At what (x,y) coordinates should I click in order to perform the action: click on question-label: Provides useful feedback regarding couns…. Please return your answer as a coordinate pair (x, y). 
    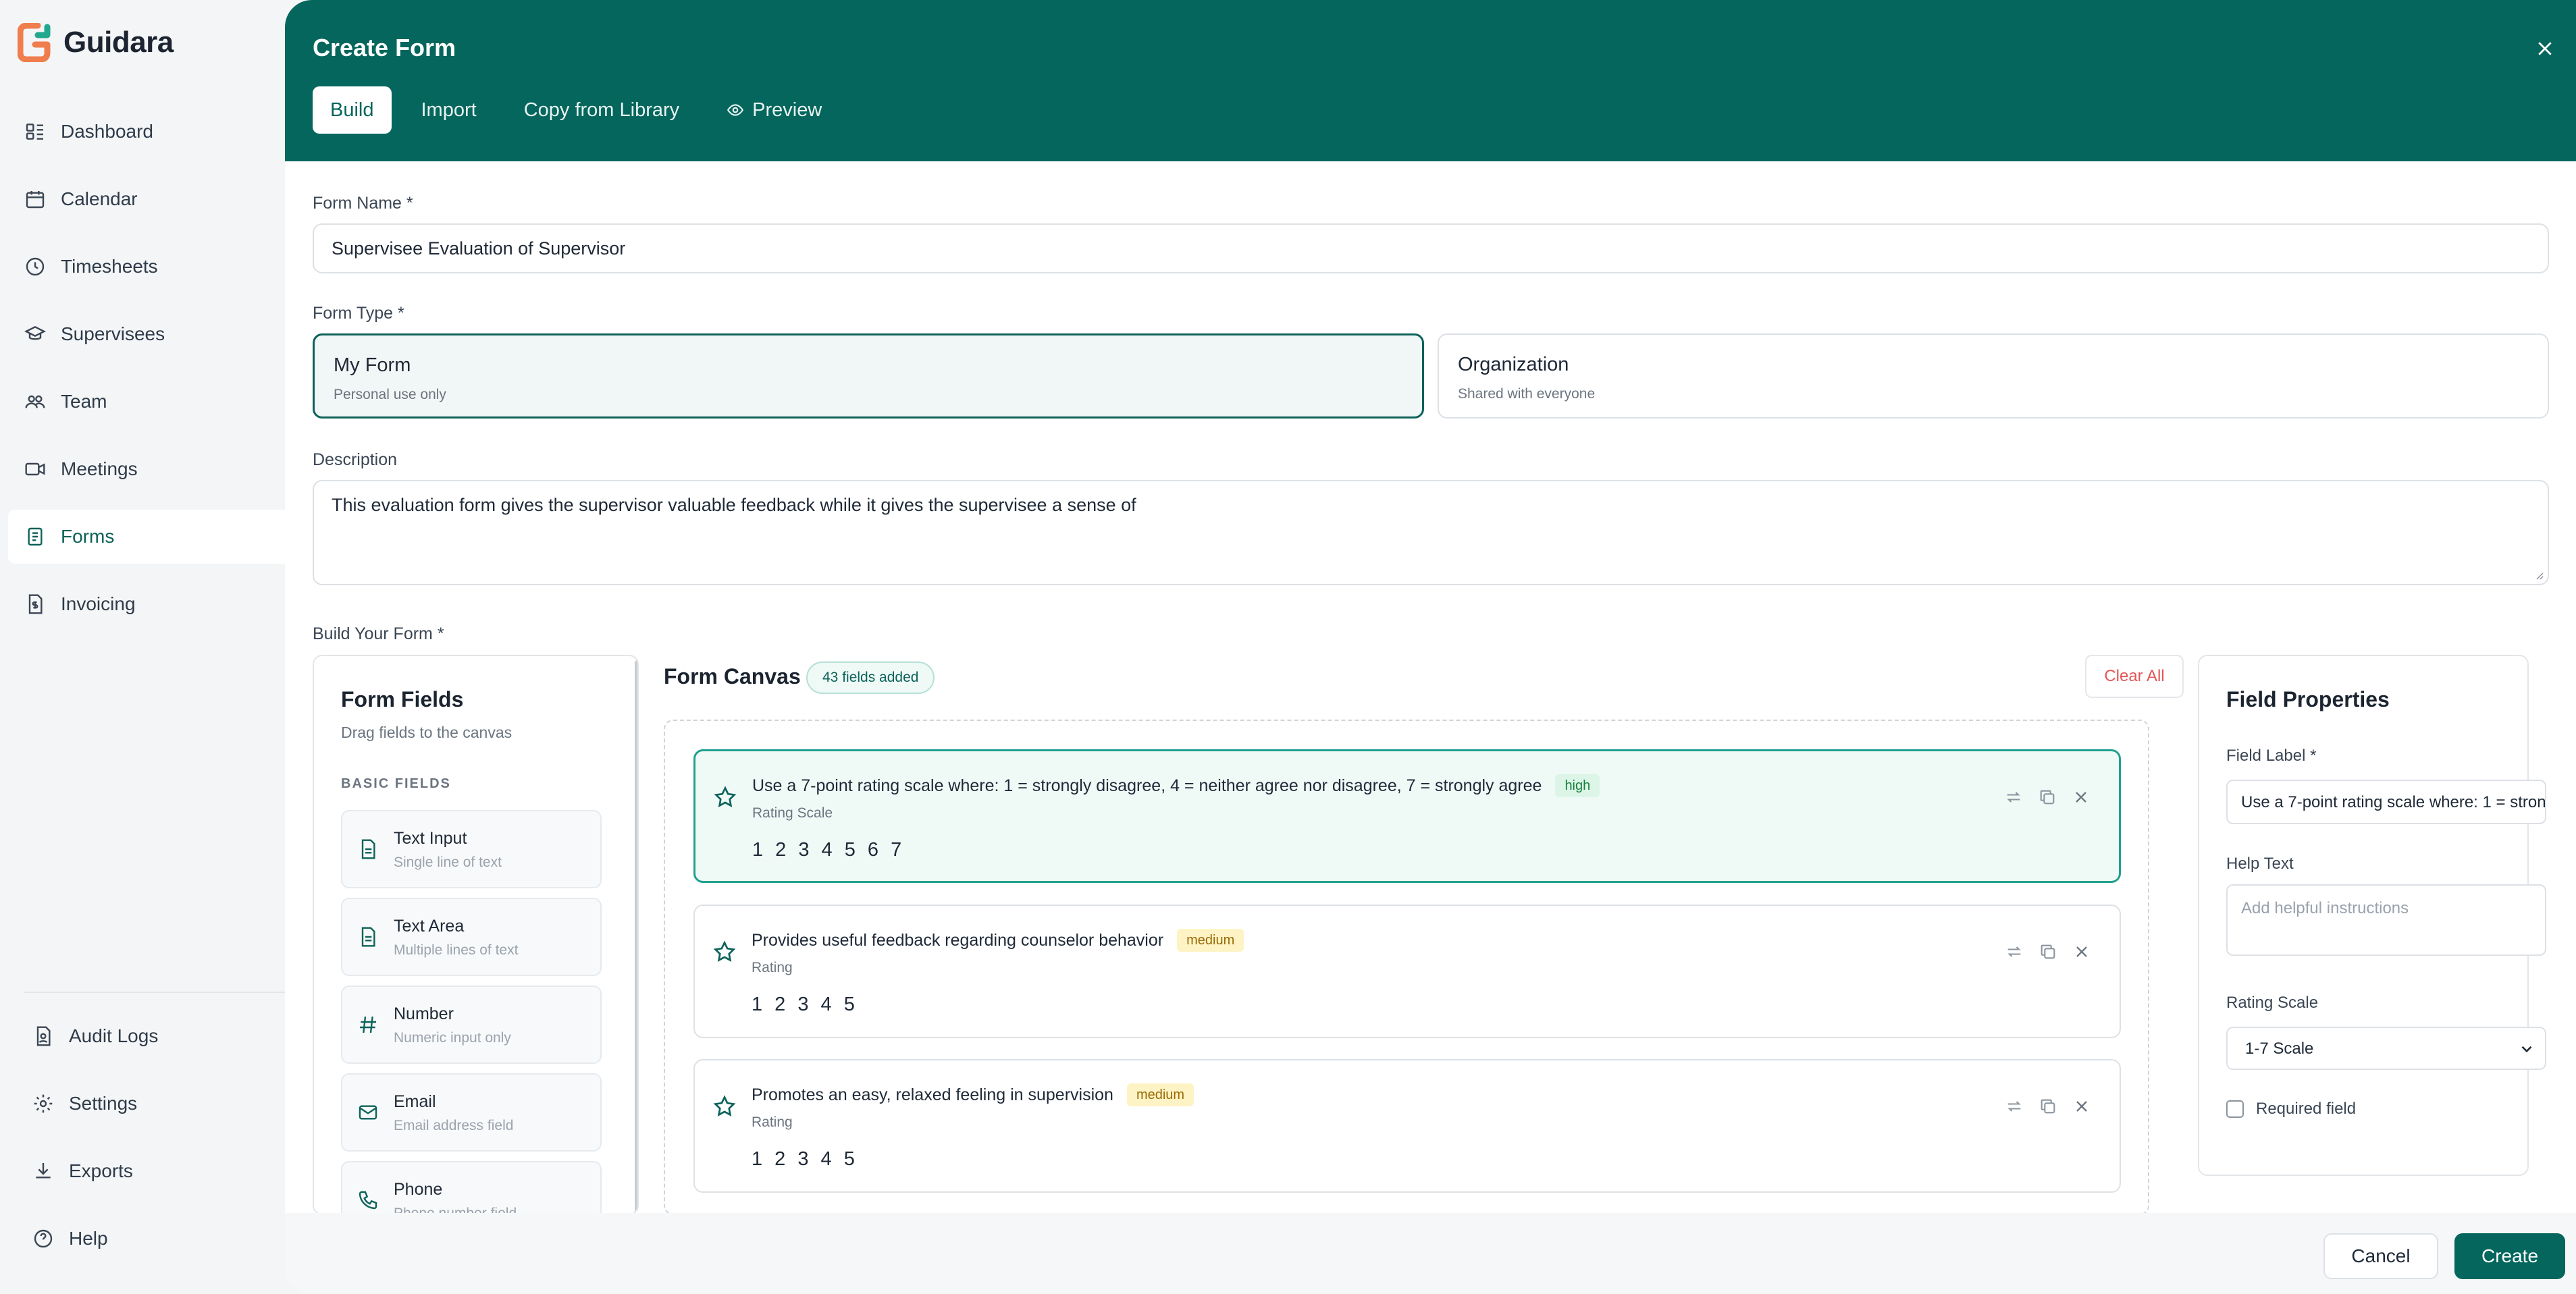
    Looking at the image, I should click on (958, 940).